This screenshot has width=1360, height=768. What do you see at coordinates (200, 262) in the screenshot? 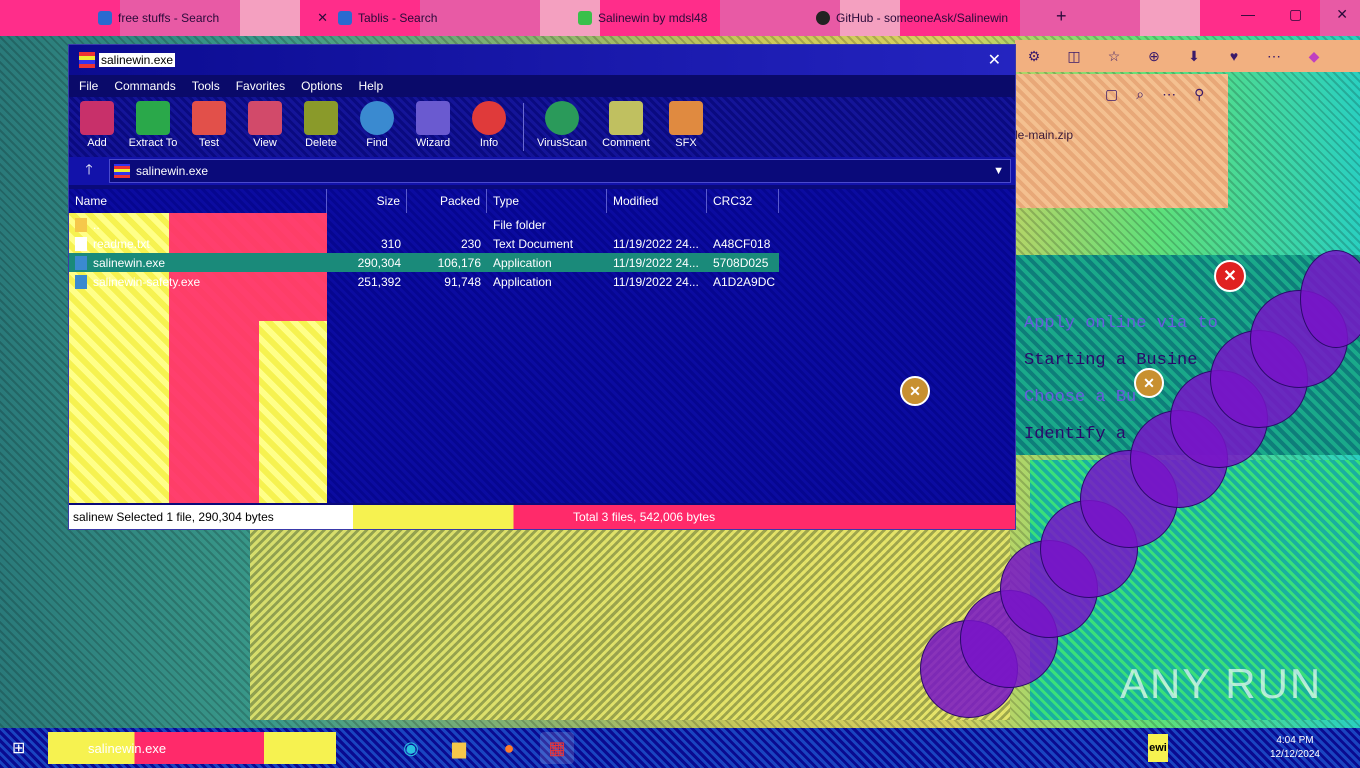
I see `name-cell: salinewin.exe` at bounding box center [200, 262].